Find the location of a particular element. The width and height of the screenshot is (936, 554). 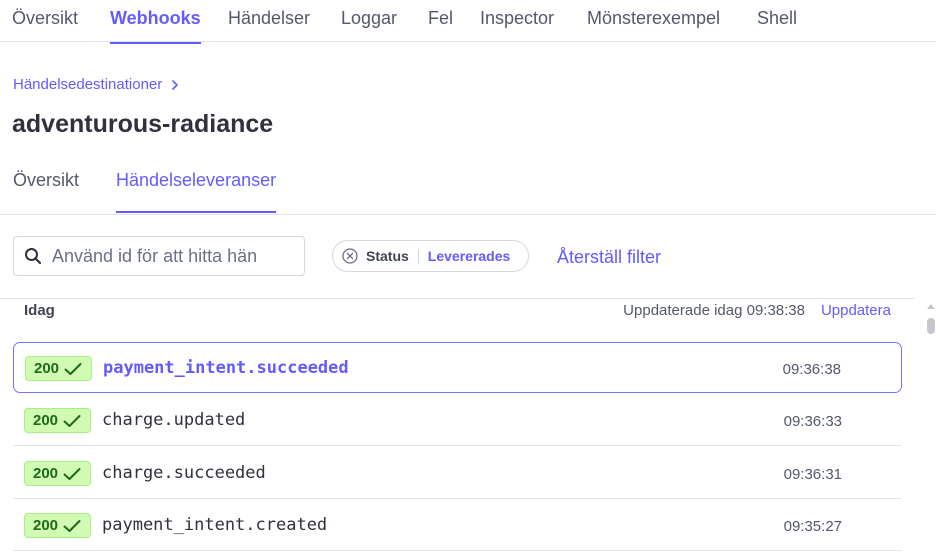

event-row: 200 charge.succeeded 09:36:31 is located at coordinates (457, 473).